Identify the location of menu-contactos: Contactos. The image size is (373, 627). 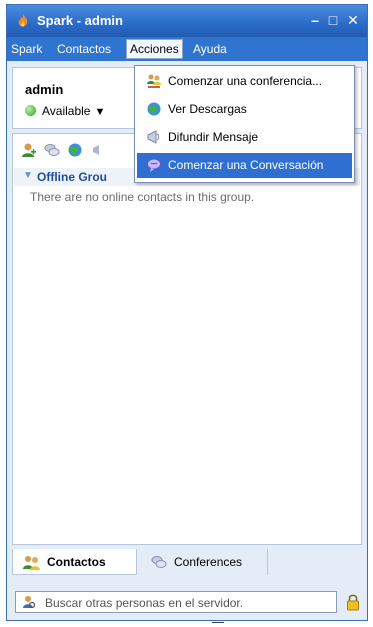
(84, 49).